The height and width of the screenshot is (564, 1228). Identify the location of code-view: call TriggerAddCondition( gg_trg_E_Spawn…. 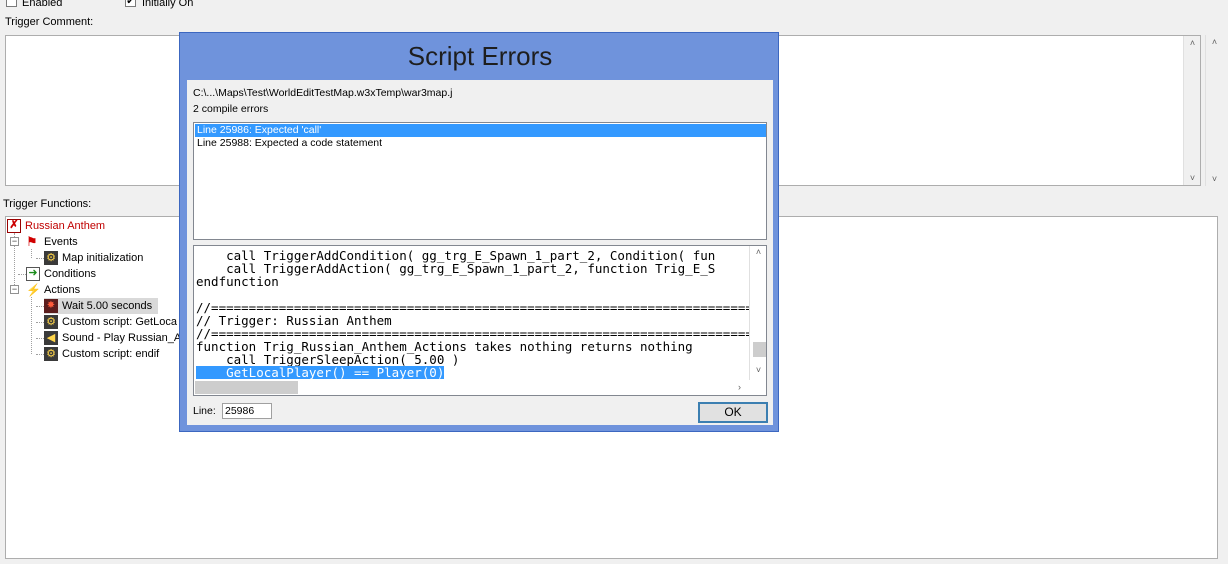
(480, 320).